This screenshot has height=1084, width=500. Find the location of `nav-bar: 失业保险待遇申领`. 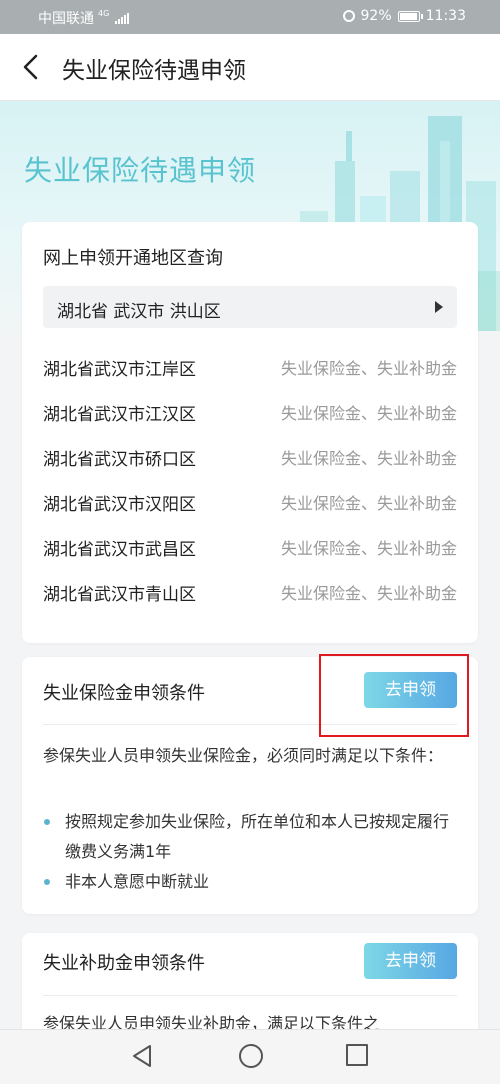

nav-bar: 失业保险待遇申领 is located at coordinates (250, 67).